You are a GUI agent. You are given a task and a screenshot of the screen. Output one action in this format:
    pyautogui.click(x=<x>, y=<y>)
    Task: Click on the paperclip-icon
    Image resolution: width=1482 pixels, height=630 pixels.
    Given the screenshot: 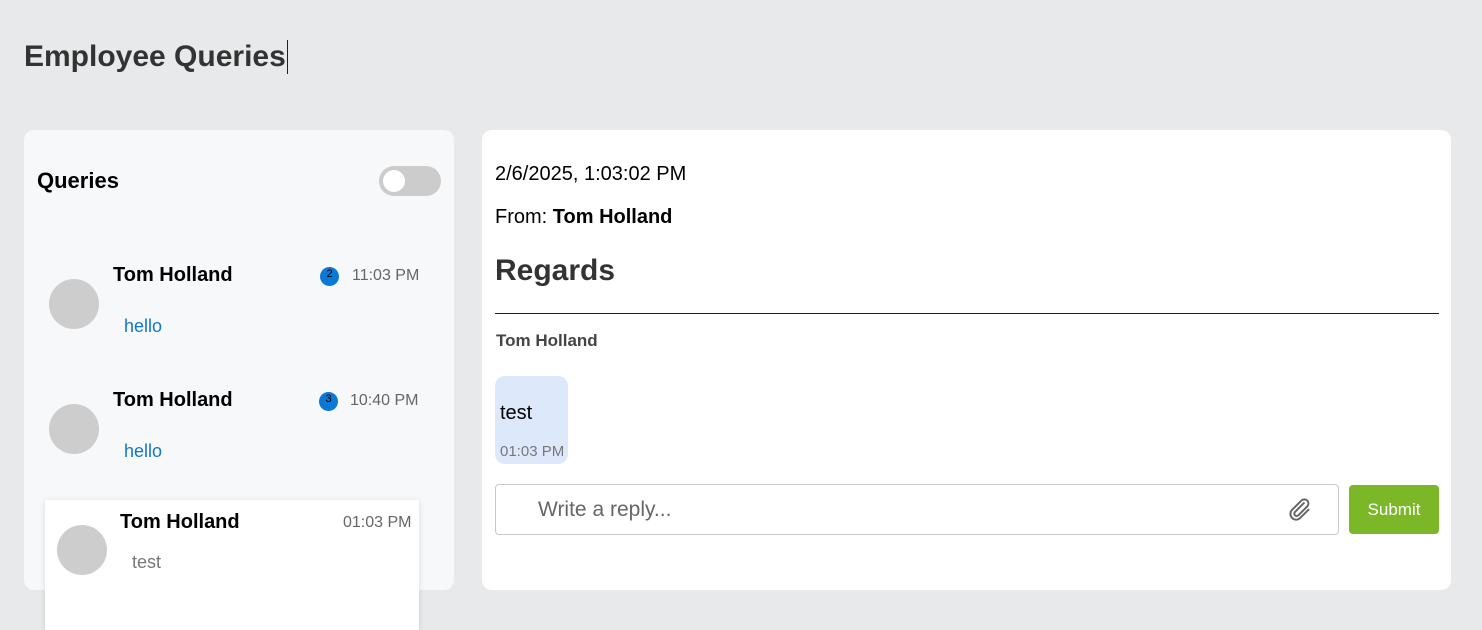 What is the action you would take?
    pyautogui.click(x=1299, y=509)
    